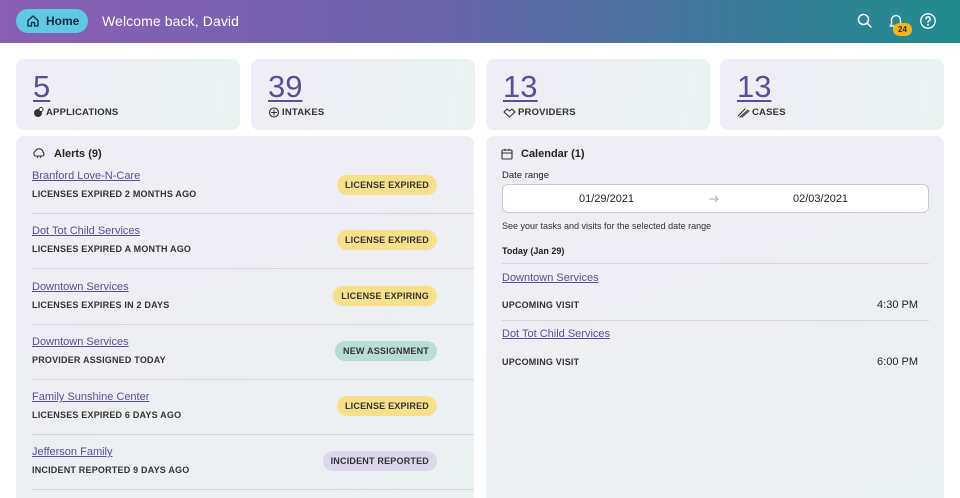 The width and height of the screenshot is (960, 498). I want to click on alert-detail: LICENSES EXPIRES IN 2 DAYS, so click(101, 305).